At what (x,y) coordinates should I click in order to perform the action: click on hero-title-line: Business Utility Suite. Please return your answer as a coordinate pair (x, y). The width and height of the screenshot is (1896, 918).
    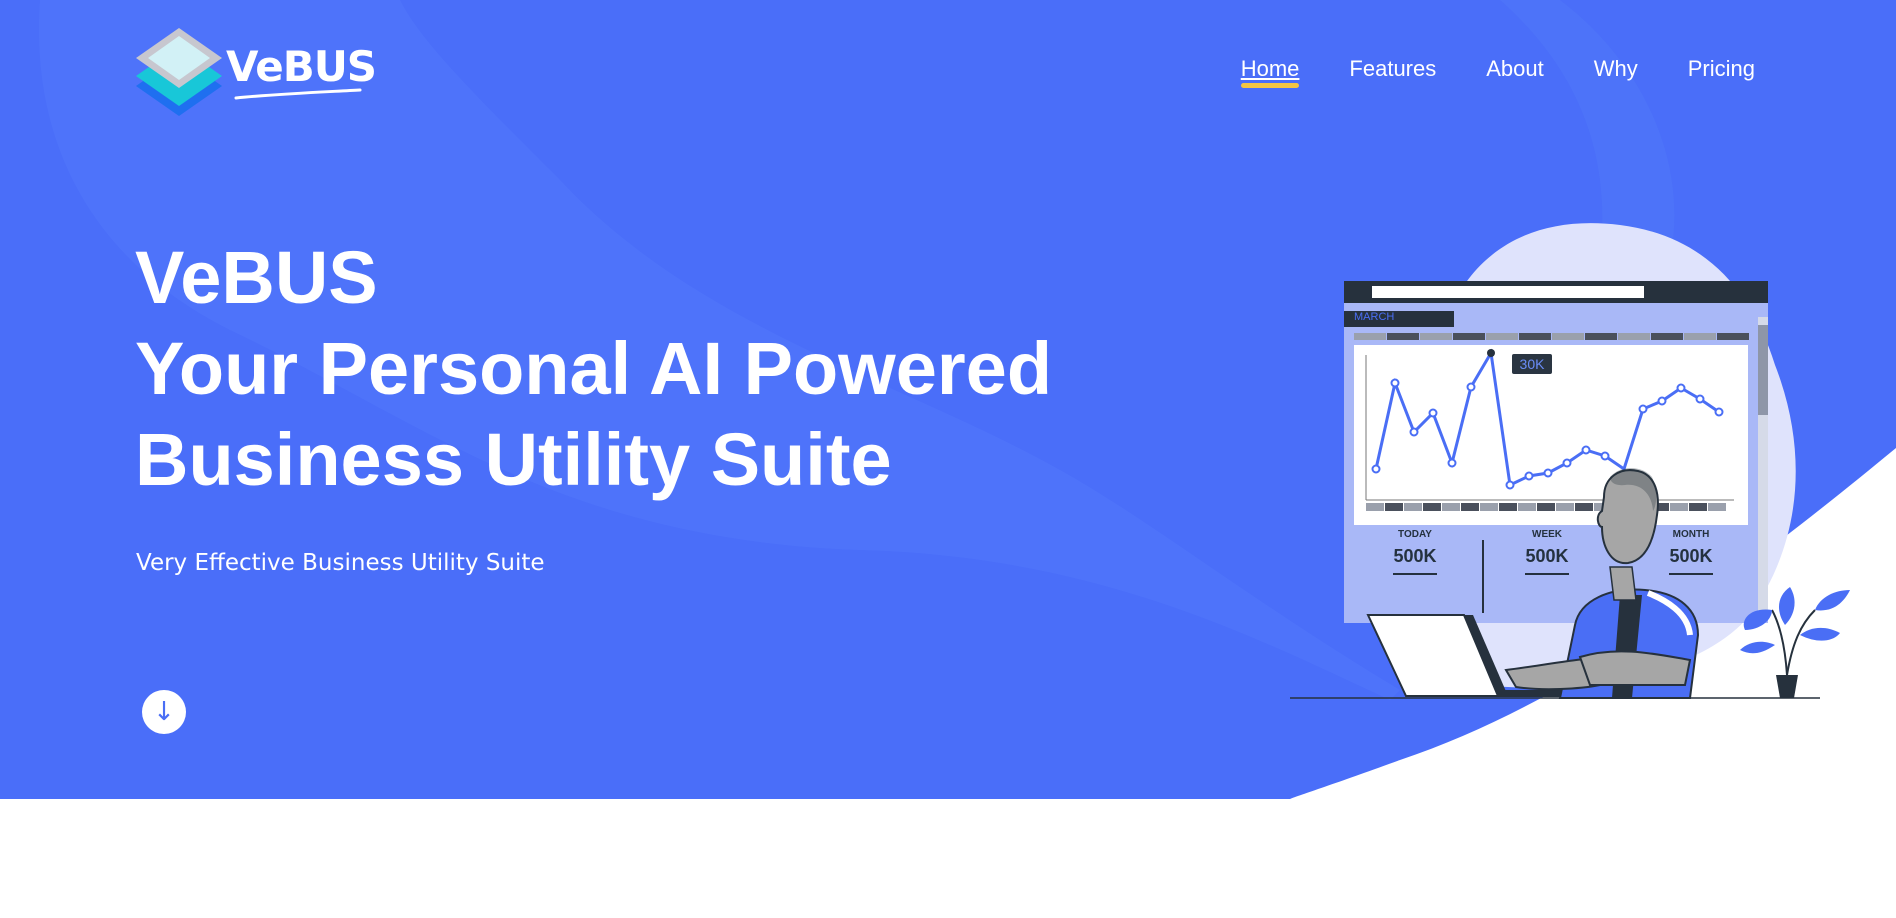
    Looking at the image, I should click on (513, 459).